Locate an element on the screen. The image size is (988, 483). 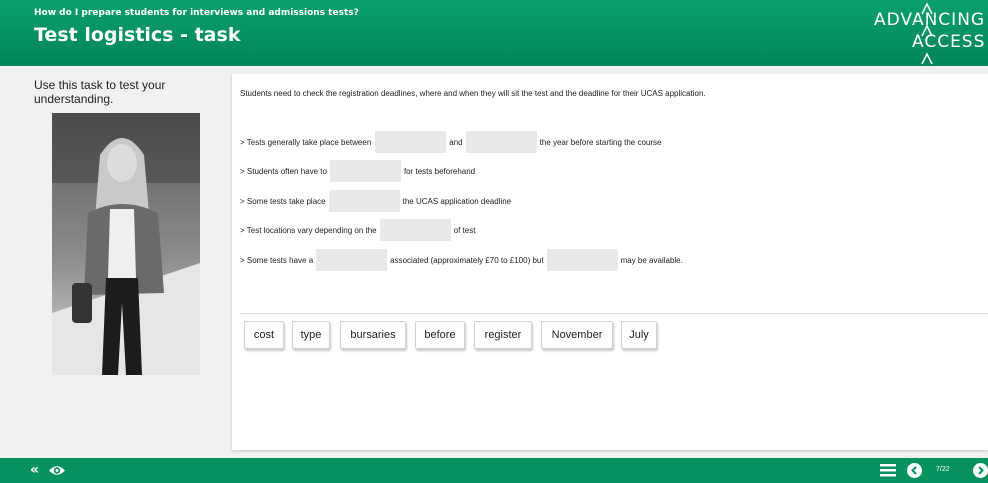
divider is located at coordinates (614, 313).